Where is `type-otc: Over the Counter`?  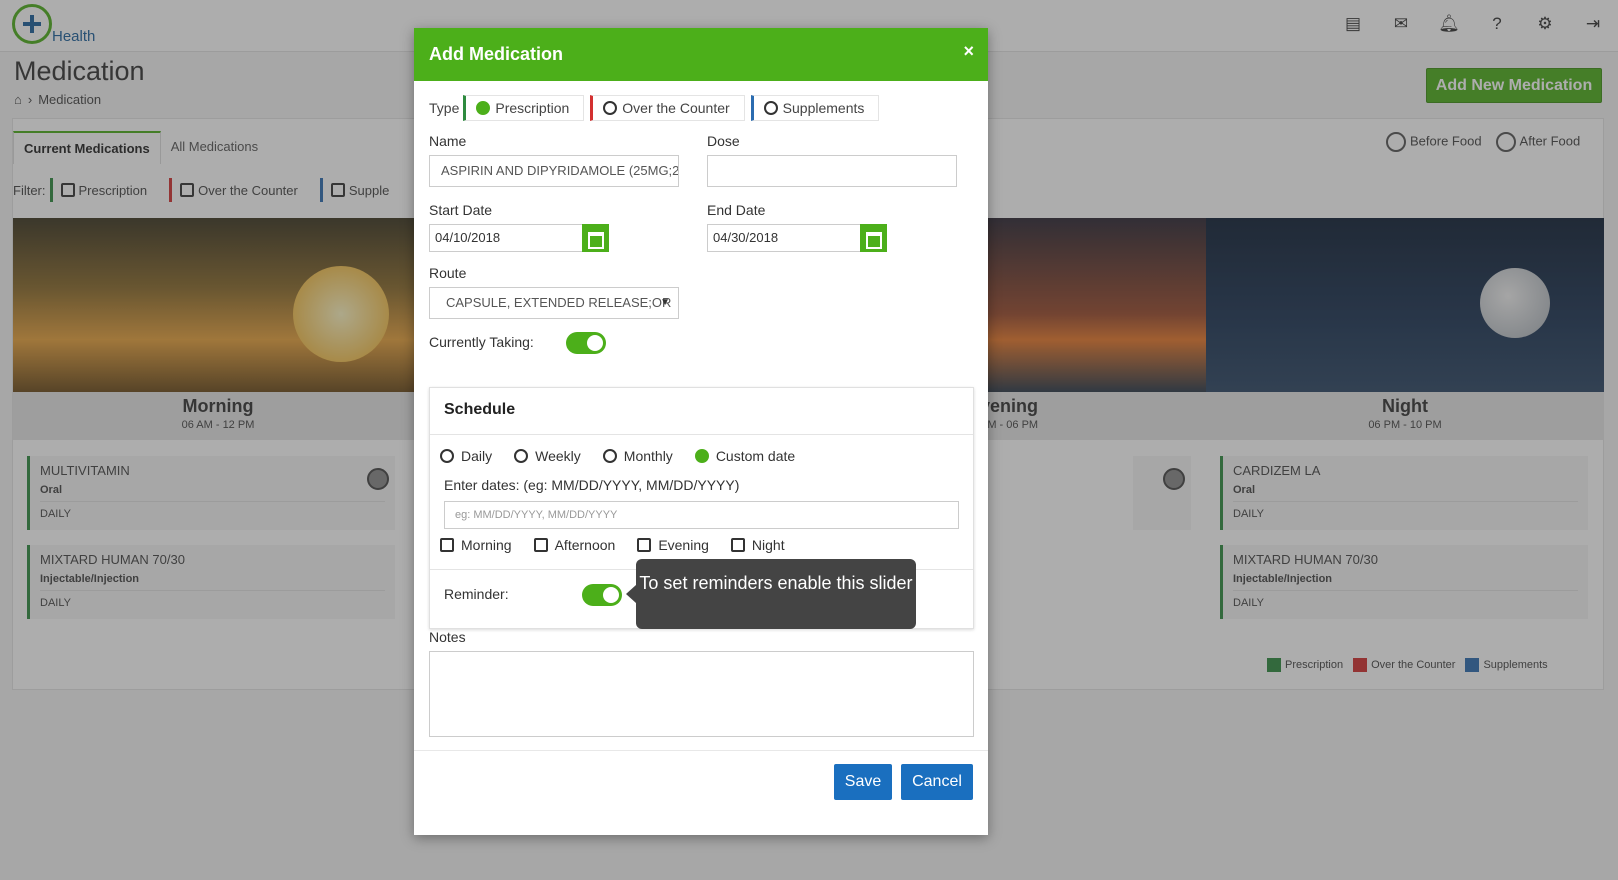 type-otc: Over the Counter is located at coordinates (667, 108).